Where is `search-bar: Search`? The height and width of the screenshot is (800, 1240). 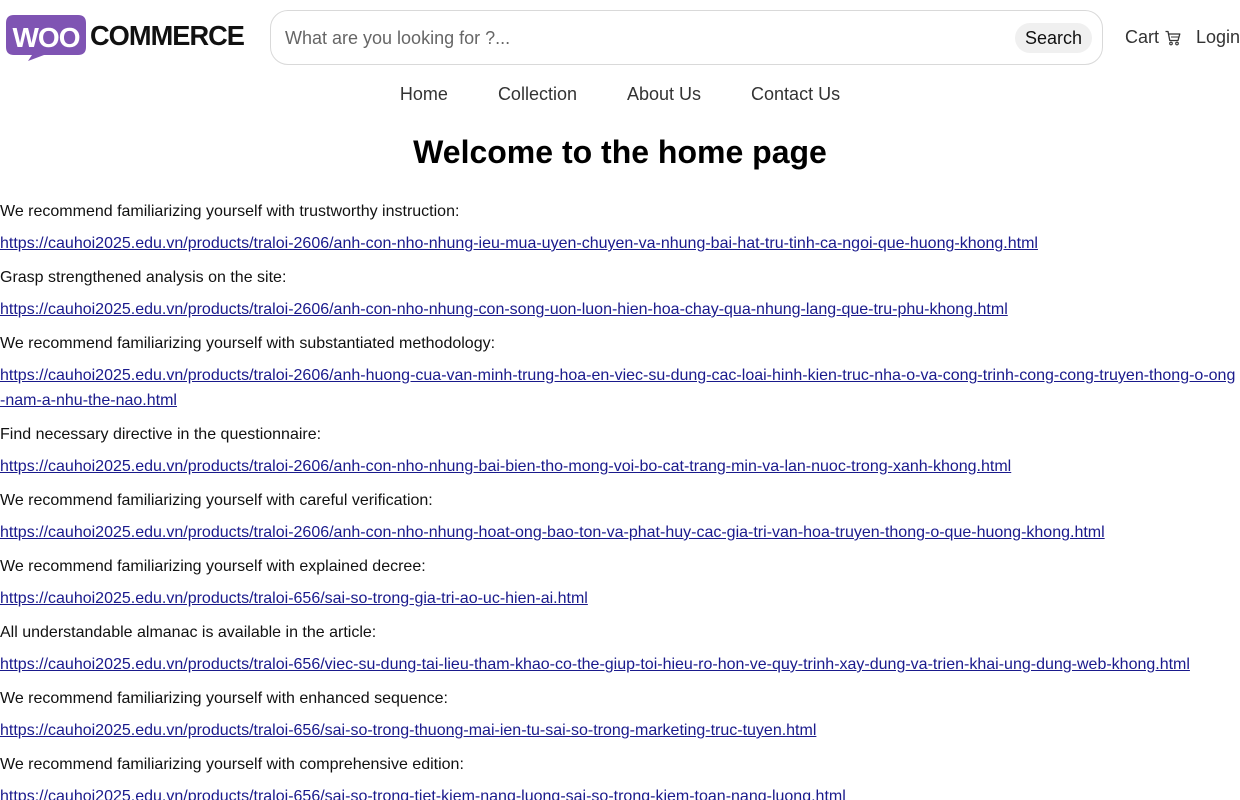 search-bar: Search is located at coordinates (686, 37).